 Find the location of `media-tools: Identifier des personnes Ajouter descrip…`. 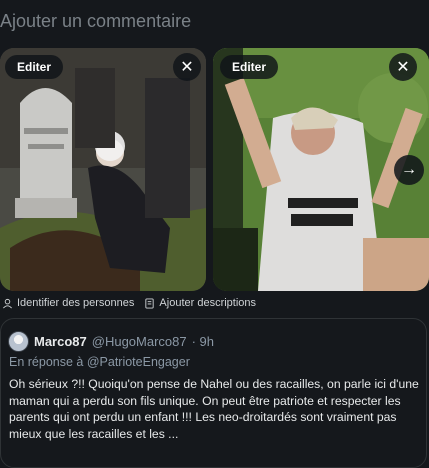

media-tools: Identifier des personnes Ajouter descrip… is located at coordinates (129, 303).